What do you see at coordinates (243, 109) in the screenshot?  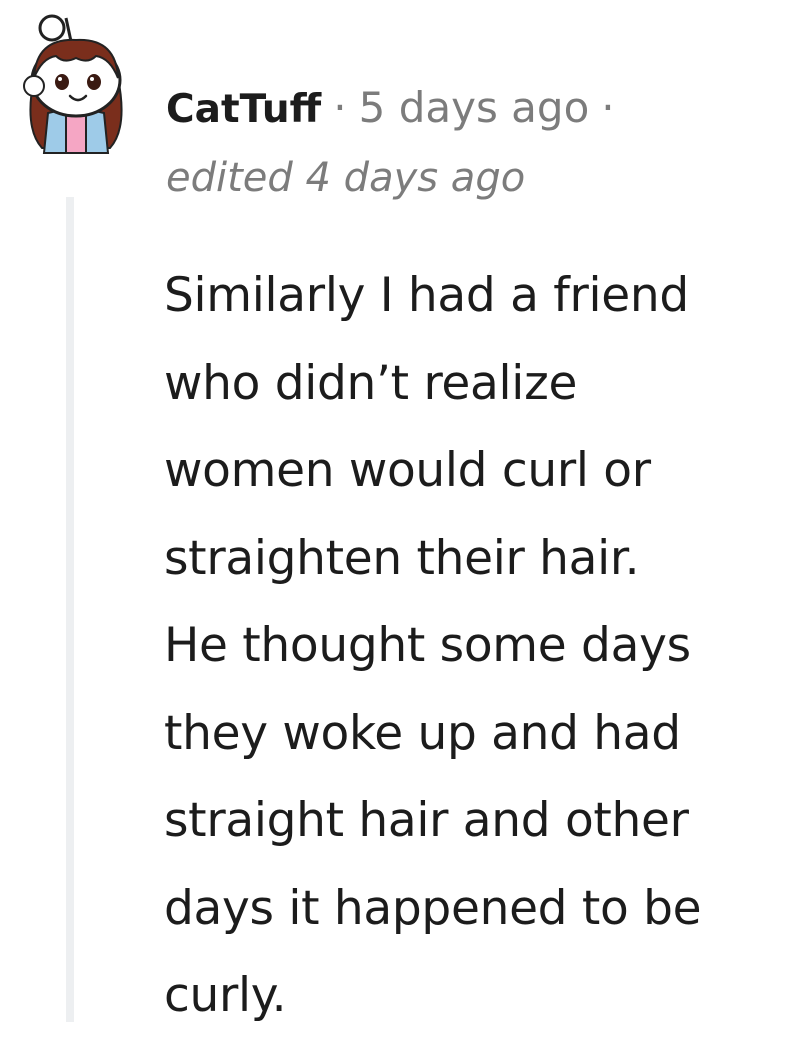 I see `username-link: CatTuff` at bounding box center [243, 109].